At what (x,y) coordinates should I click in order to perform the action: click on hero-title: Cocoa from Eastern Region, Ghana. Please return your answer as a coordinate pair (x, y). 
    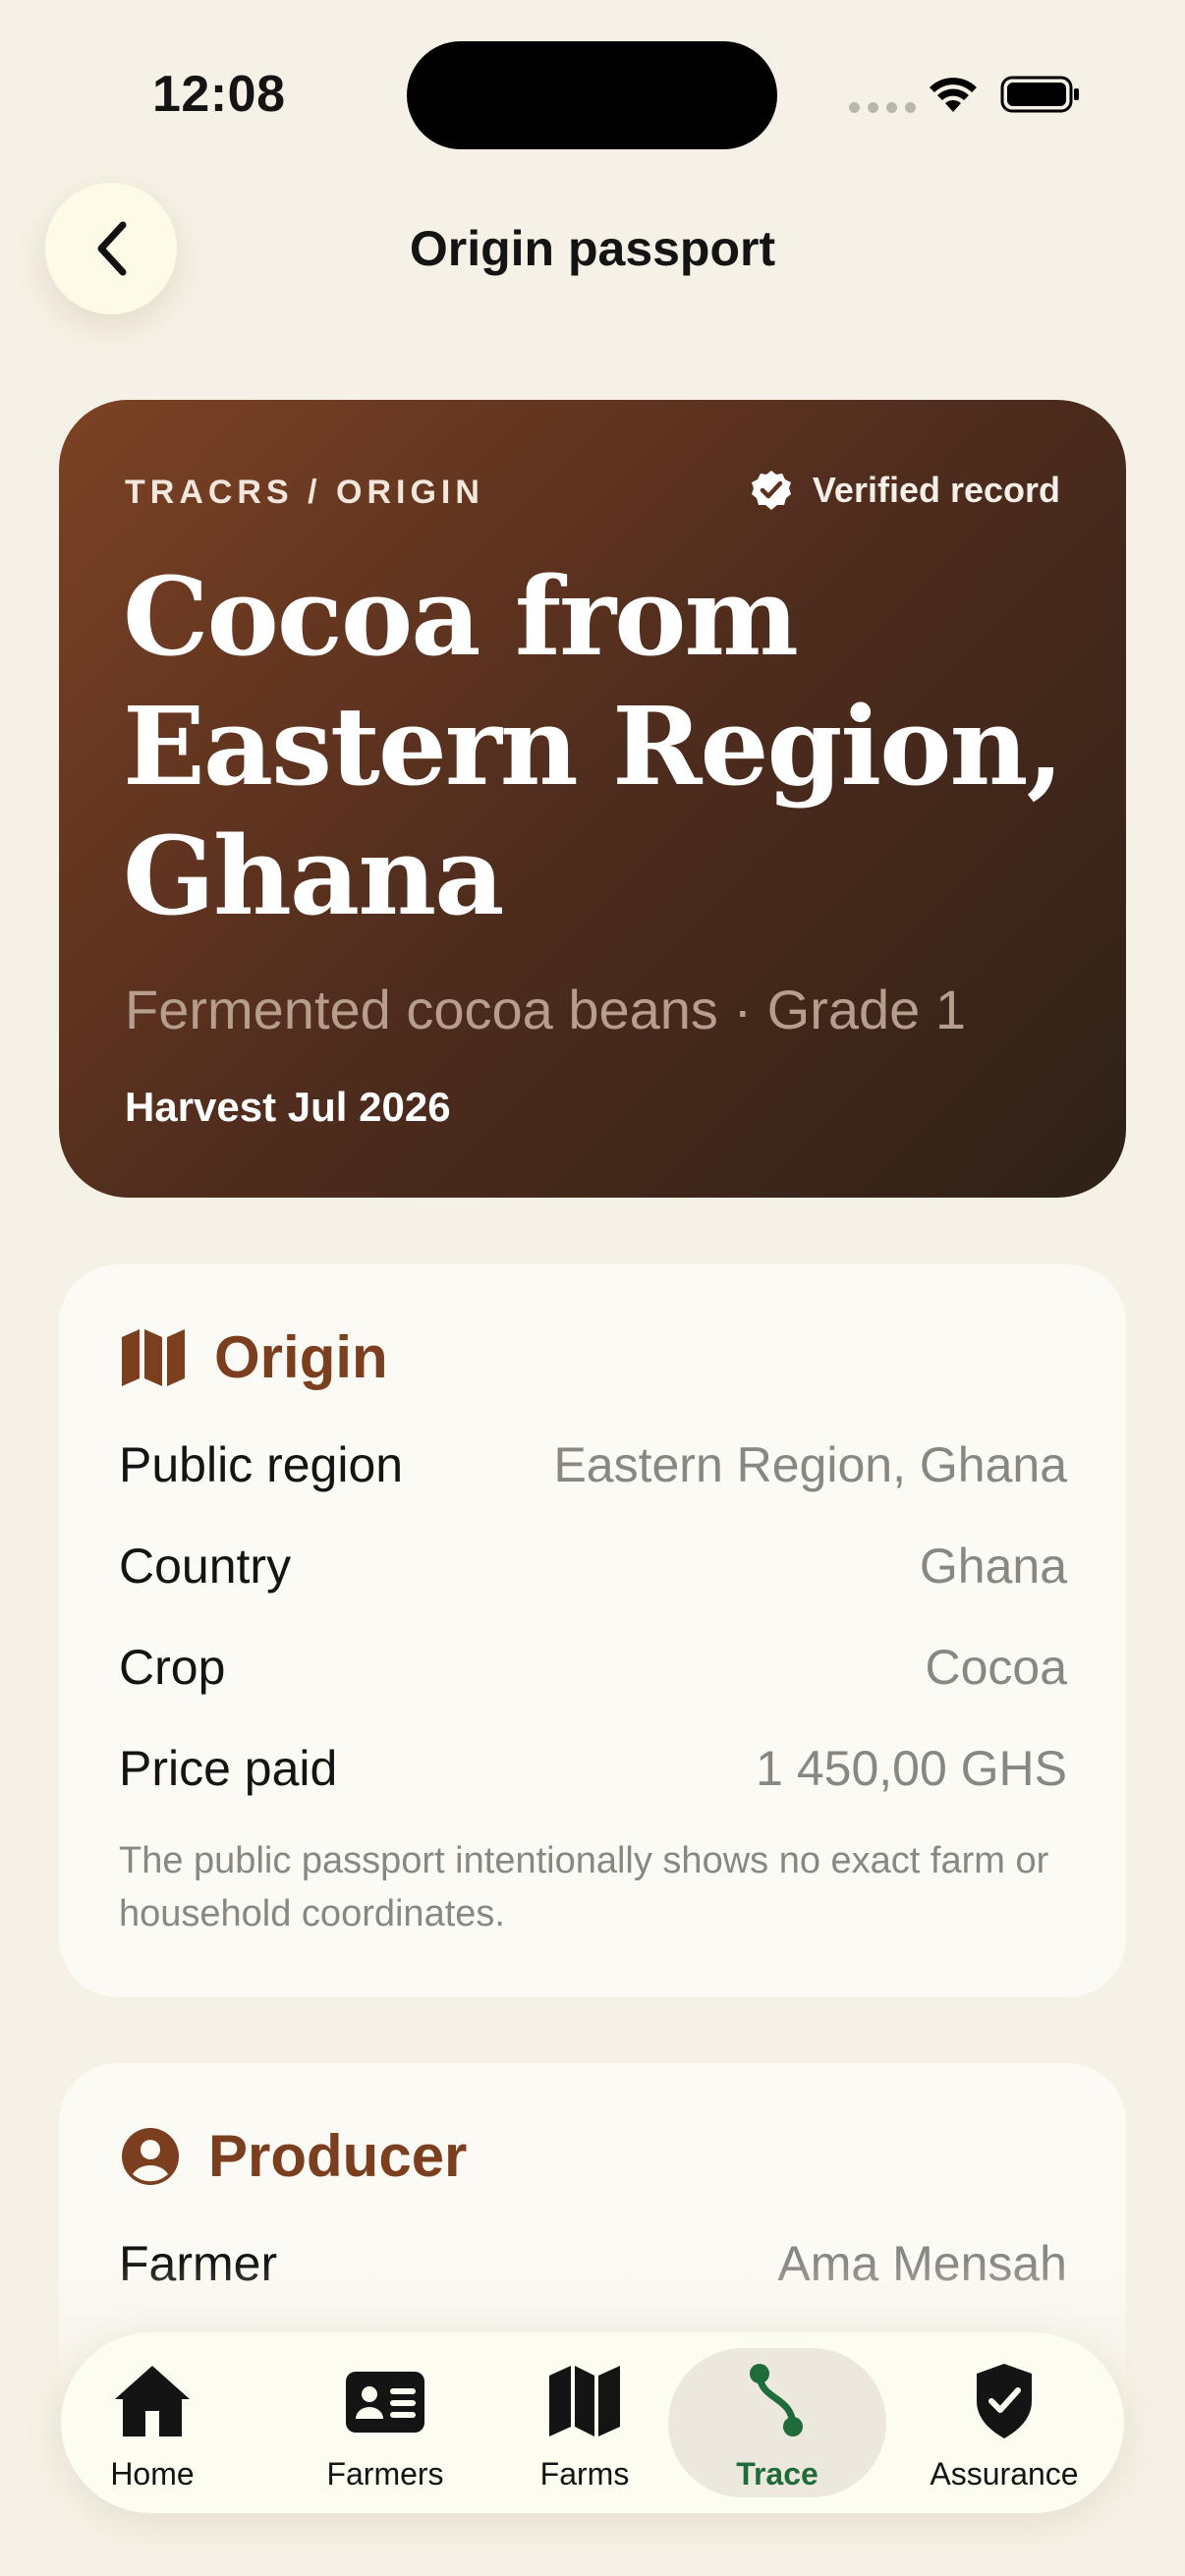
    Looking at the image, I should click on (594, 746).